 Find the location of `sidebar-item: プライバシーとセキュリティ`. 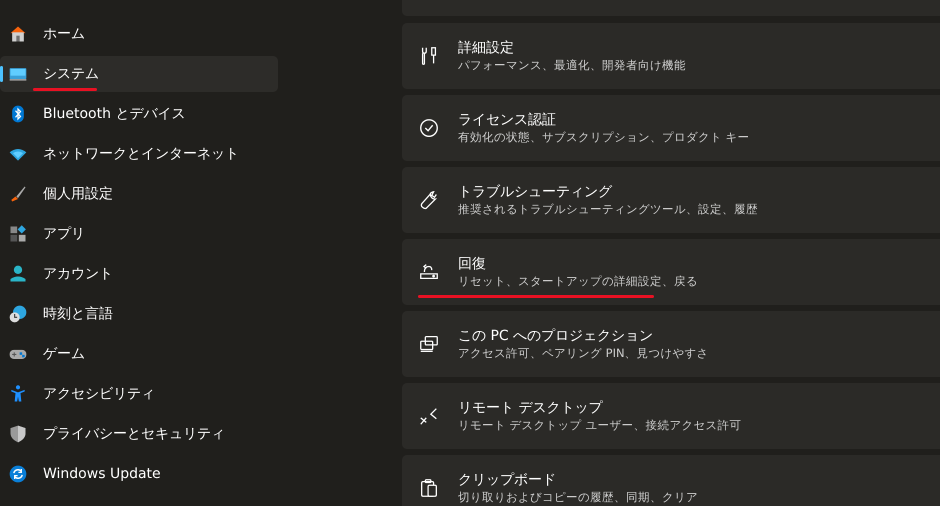

sidebar-item: プライバシーとセキュリティ is located at coordinates (139, 434).